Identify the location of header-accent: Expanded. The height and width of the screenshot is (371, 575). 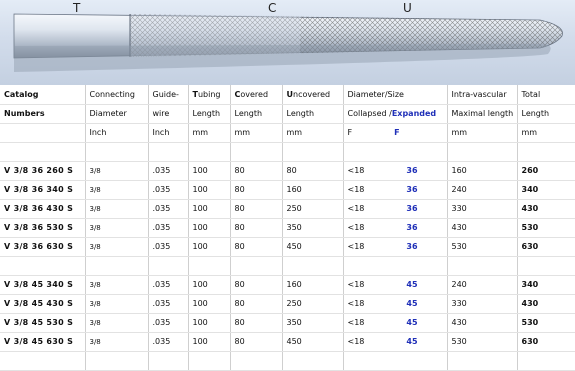
(414, 113).